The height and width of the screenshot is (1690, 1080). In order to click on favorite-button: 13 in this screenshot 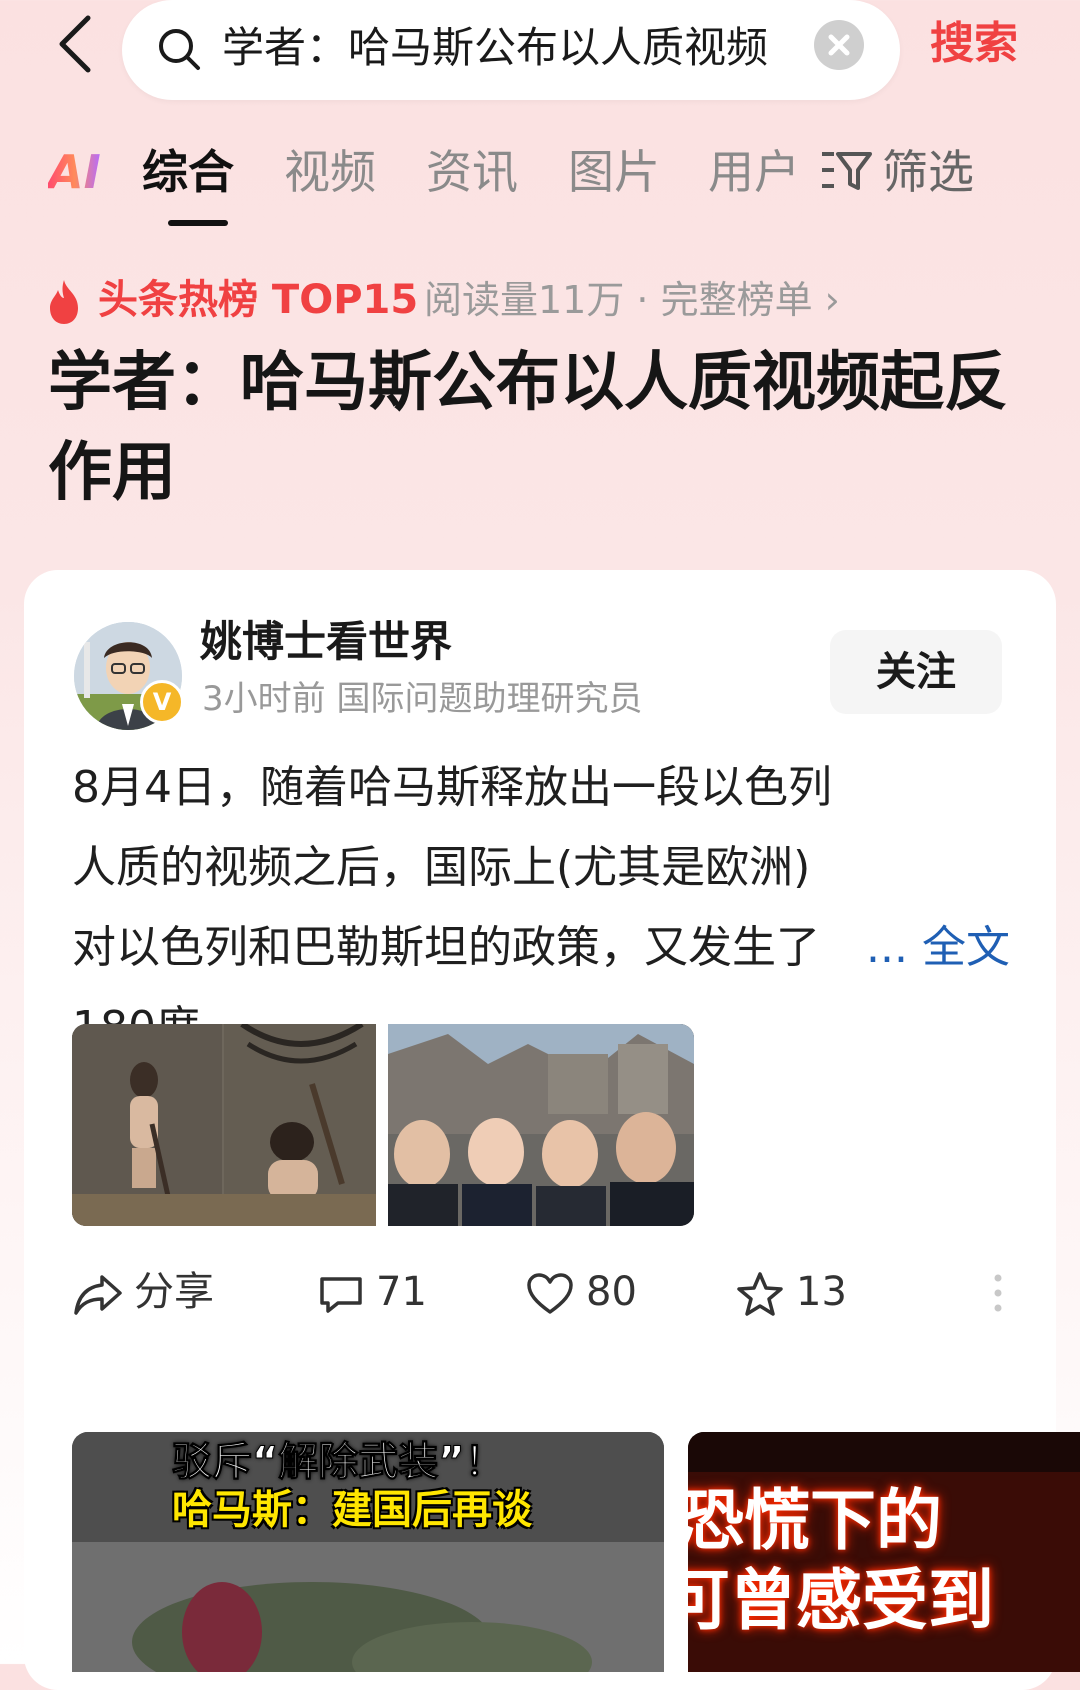, I will do `click(791, 1292)`.